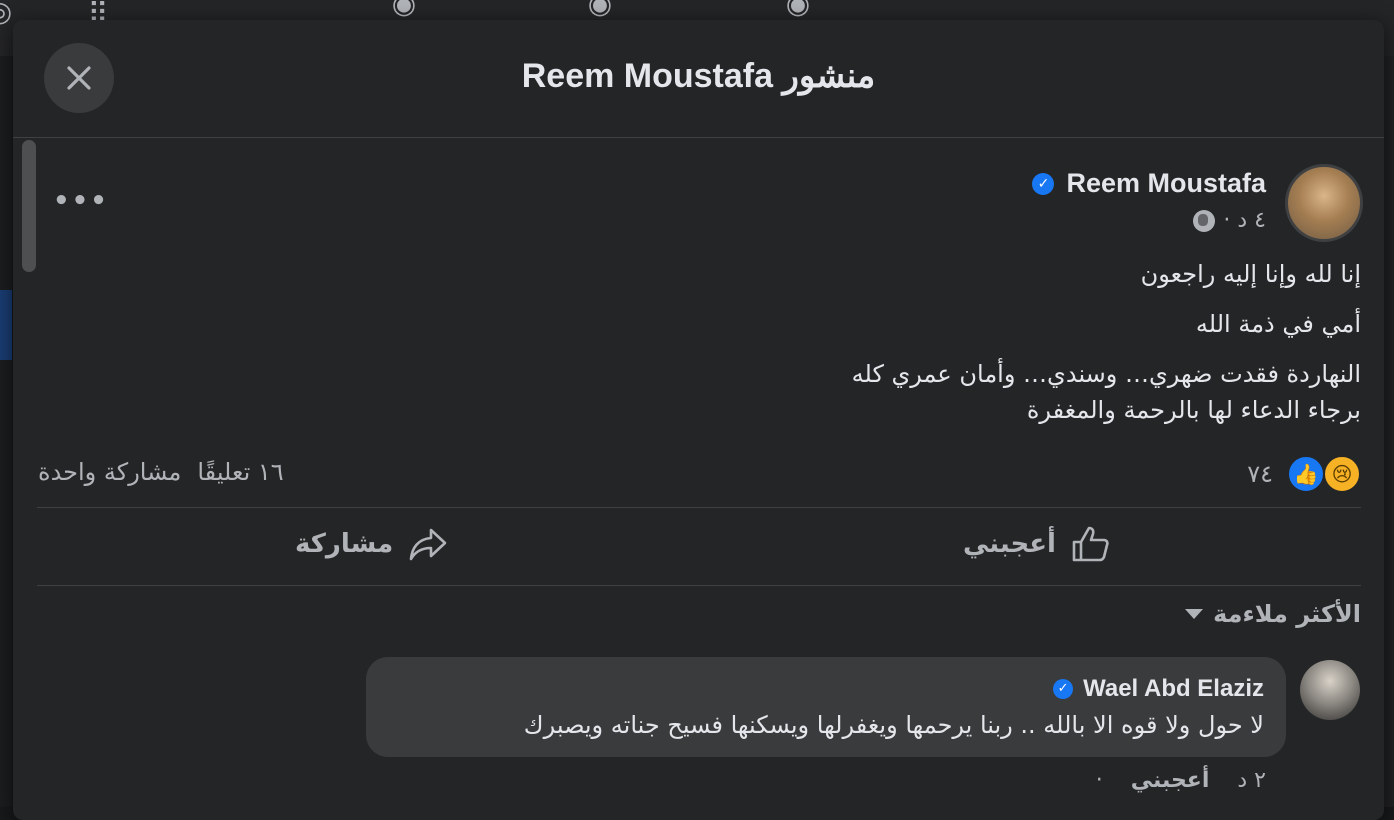 This screenshot has width=1394, height=820. I want to click on thumbs-up-icon, so click(1090, 544).